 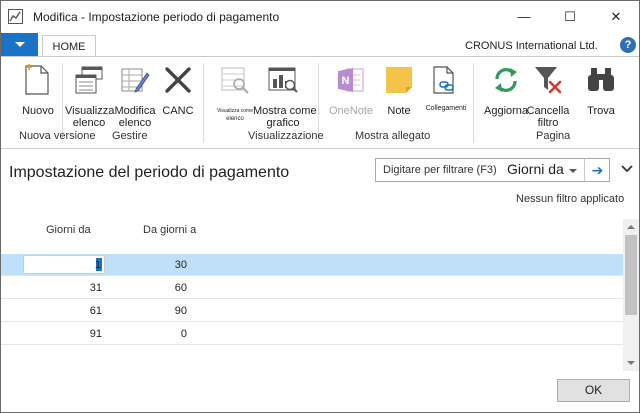 I want to click on table-row: 61 90, so click(x=312, y=311).